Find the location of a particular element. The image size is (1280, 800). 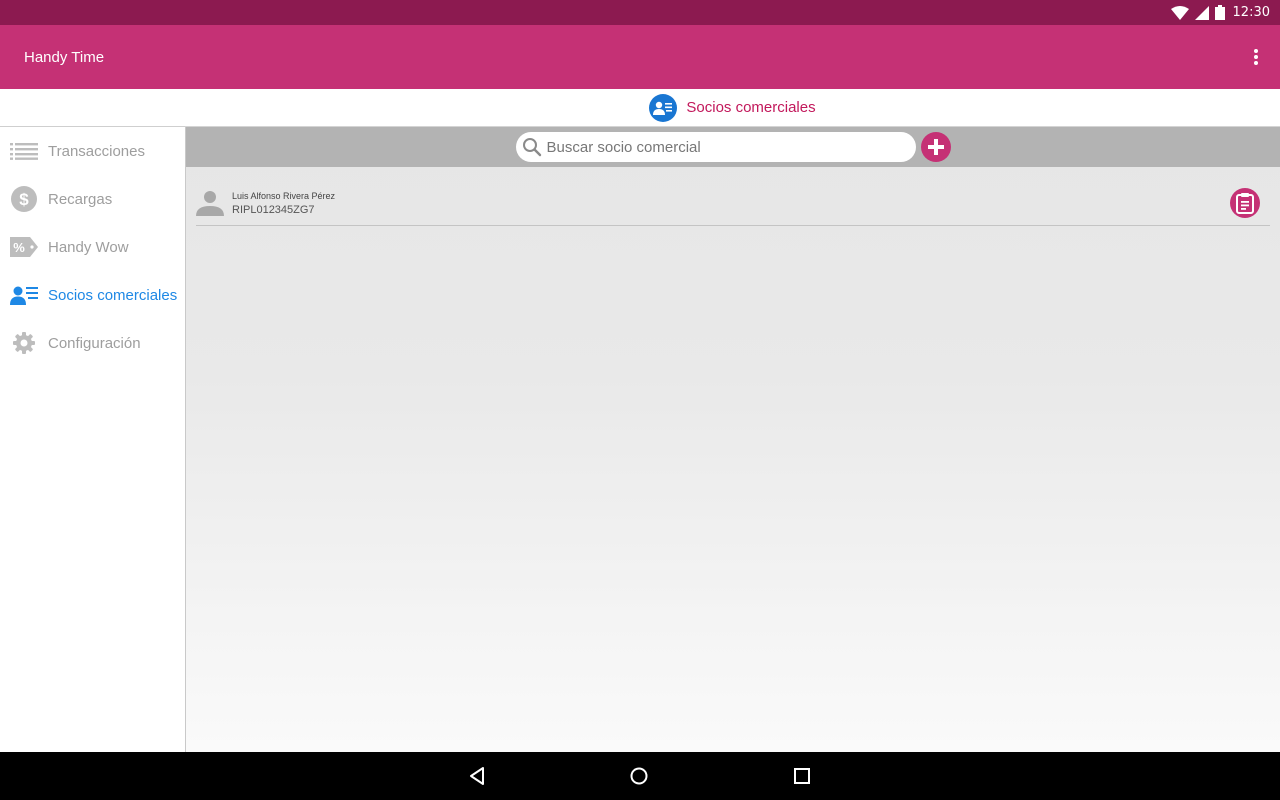

sidebar-item-configuracion: Configuración is located at coordinates (92, 343).